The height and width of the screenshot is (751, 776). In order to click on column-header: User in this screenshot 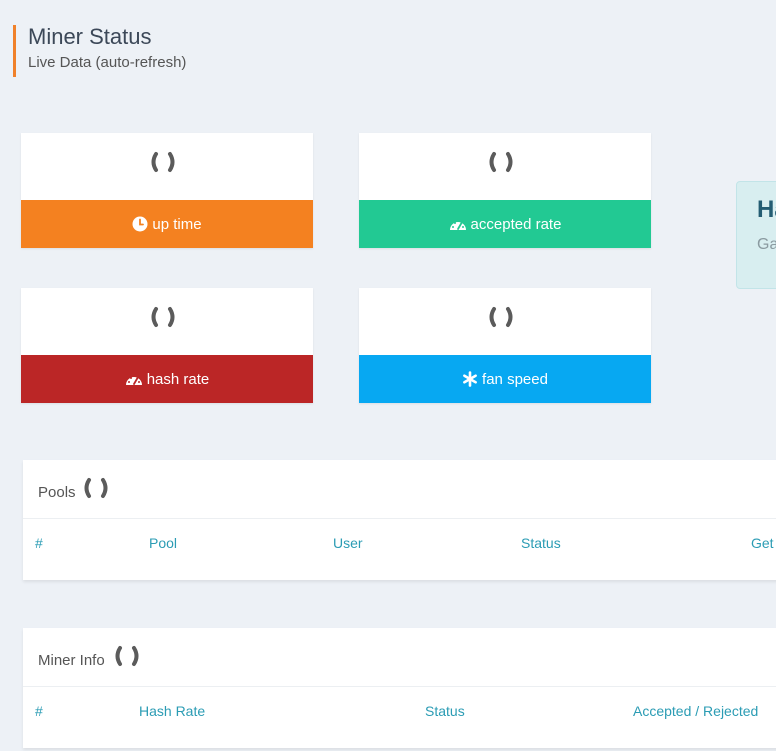, I will do `click(348, 543)`.